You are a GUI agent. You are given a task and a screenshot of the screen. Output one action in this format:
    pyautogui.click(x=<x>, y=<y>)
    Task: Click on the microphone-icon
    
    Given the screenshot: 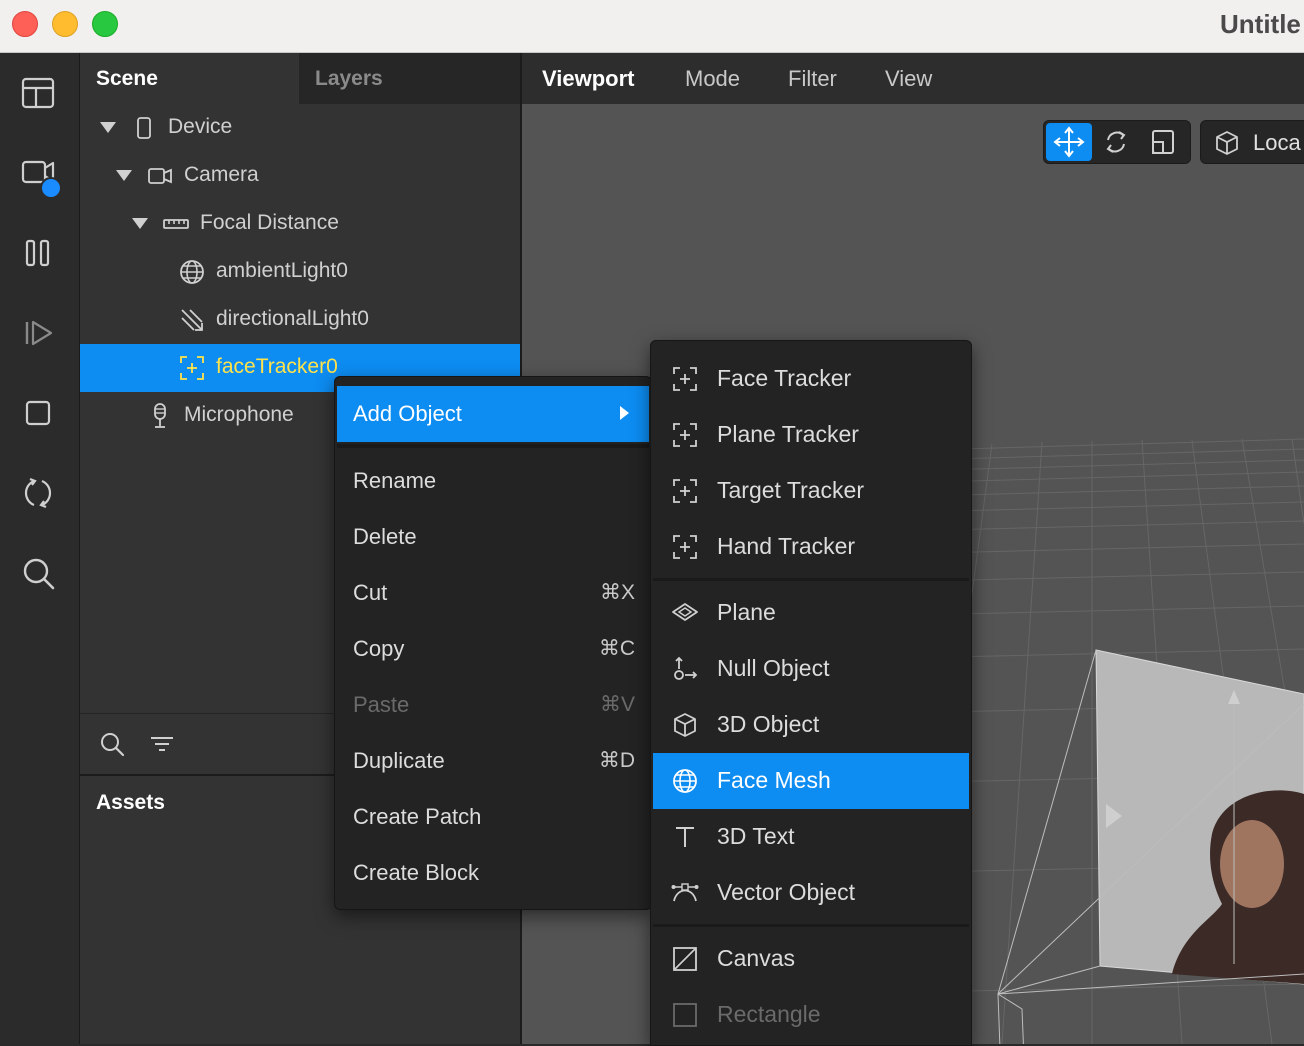 What is the action you would take?
    pyautogui.click(x=160, y=416)
    